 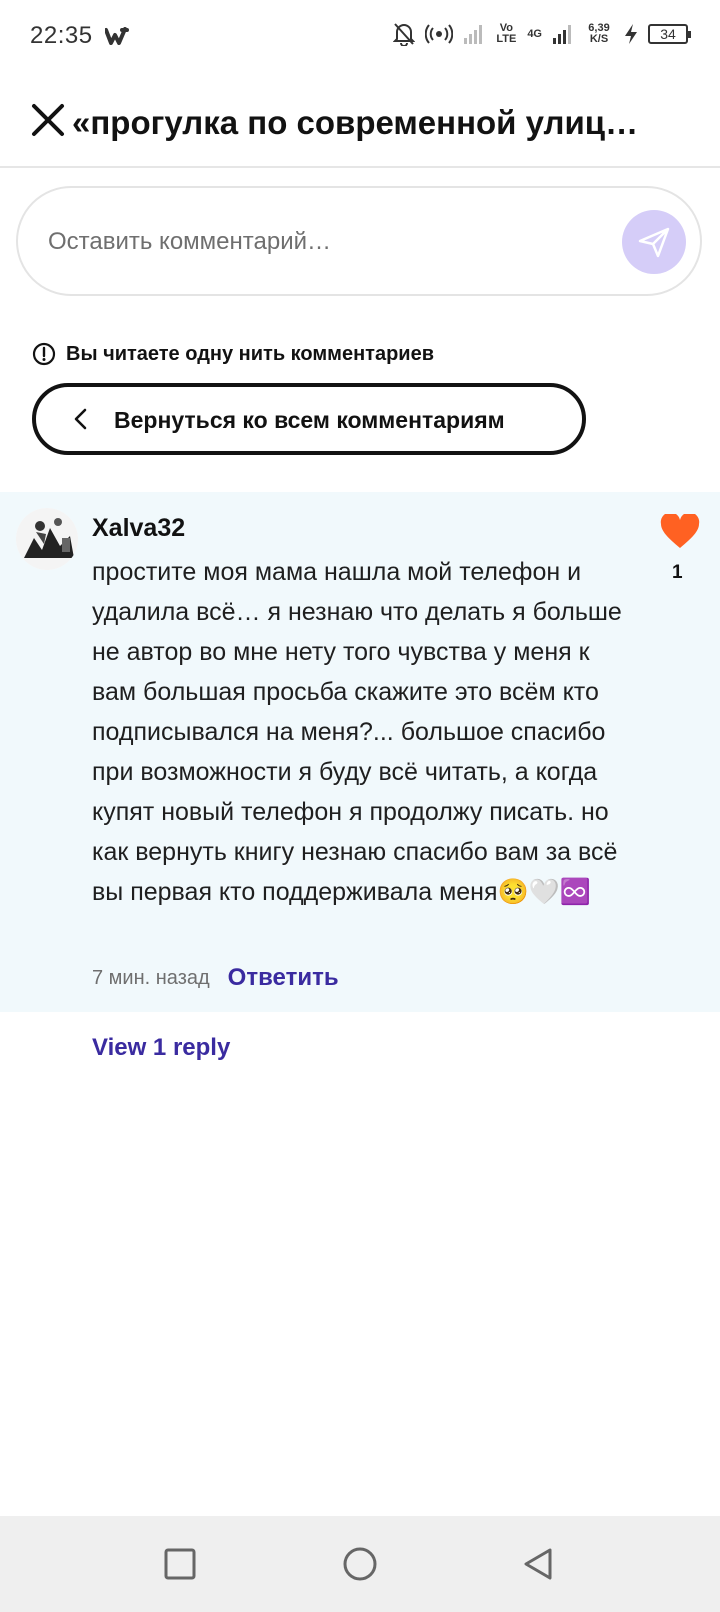 I want to click on send-icon, so click(x=654, y=242).